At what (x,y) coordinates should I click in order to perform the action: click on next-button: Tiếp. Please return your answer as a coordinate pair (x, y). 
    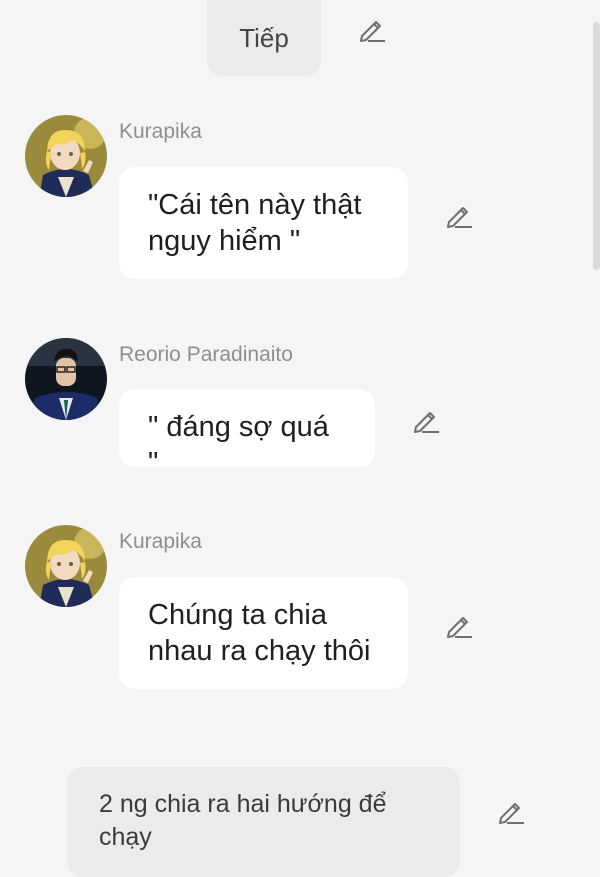
    Looking at the image, I should click on (264, 38).